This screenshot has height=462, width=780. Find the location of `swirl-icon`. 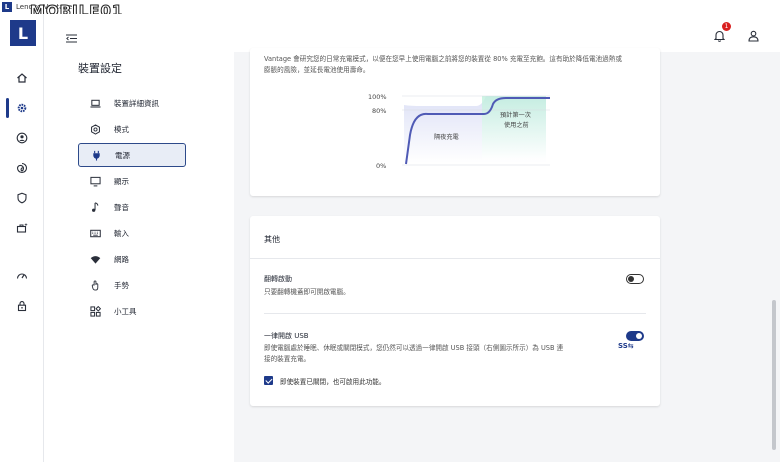

swirl-icon is located at coordinates (22, 168).